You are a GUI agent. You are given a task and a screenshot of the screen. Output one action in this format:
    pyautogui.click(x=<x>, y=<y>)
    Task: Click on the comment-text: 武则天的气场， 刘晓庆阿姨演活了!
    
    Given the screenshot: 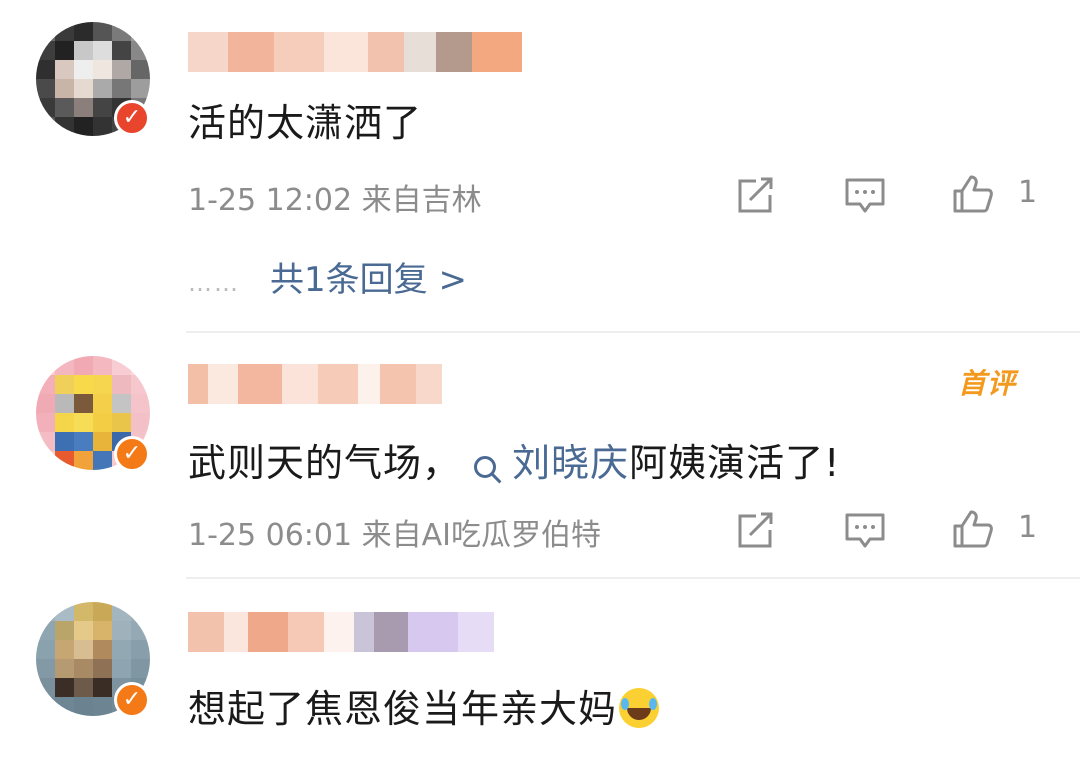 What is the action you would take?
    pyautogui.click(x=514, y=459)
    